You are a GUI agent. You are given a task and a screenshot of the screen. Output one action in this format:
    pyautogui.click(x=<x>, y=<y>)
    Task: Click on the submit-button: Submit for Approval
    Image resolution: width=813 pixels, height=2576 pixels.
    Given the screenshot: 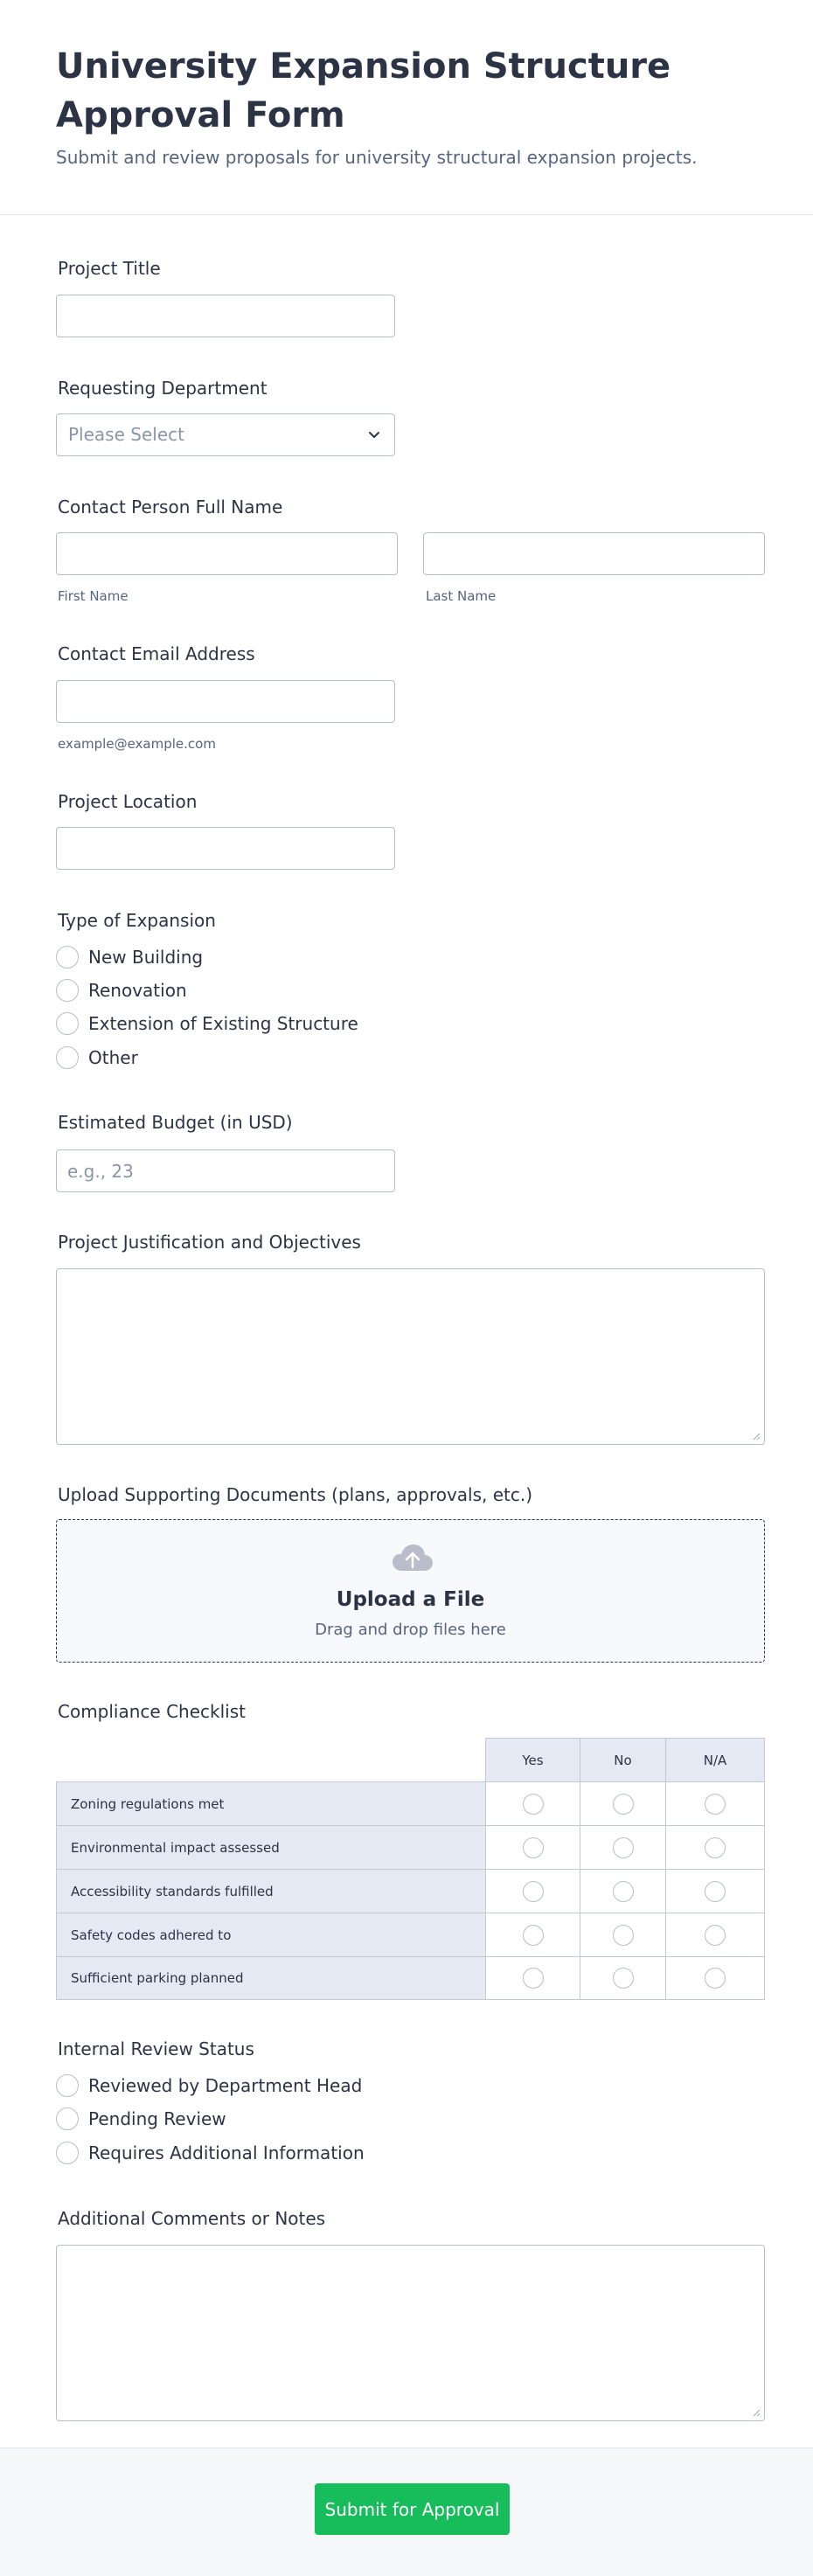 What is the action you would take?
    pyautogui.click(x=412, y=2509)
    